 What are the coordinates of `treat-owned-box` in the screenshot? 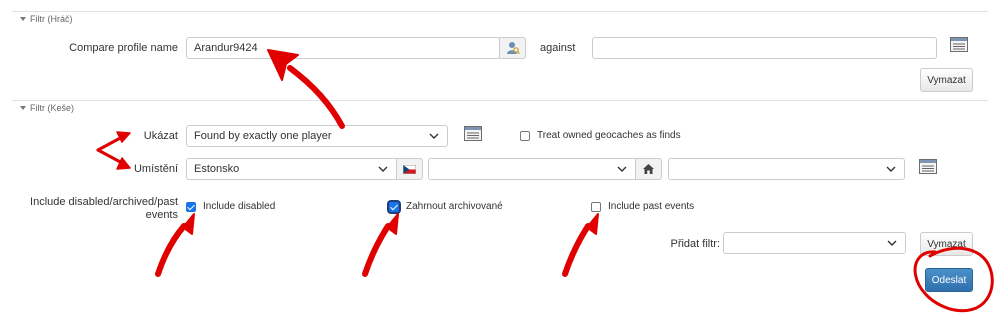 It's located at (525, 135).